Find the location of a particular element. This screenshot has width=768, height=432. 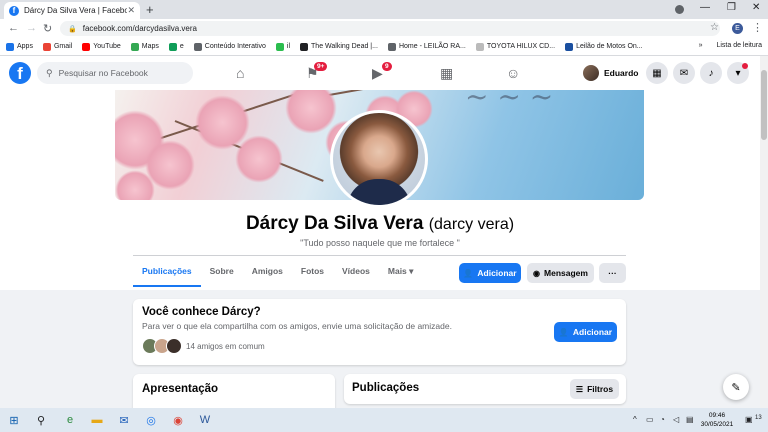

compose-icon: ✎ is located at coordinates (736, 387).